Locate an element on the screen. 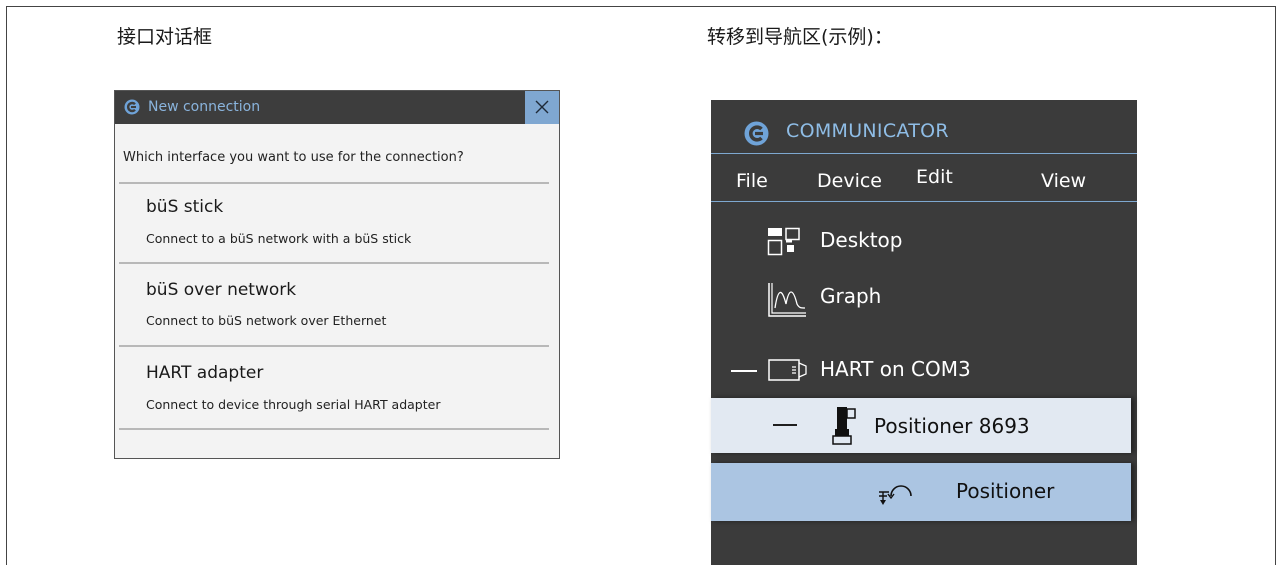 The image size is (1281, 565). menu-bottom-line is located at coordinates (924, 201).